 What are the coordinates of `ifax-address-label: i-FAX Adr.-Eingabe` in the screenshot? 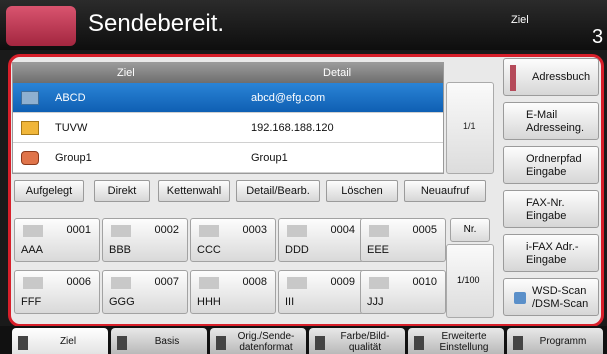 It's located at (552, 253).